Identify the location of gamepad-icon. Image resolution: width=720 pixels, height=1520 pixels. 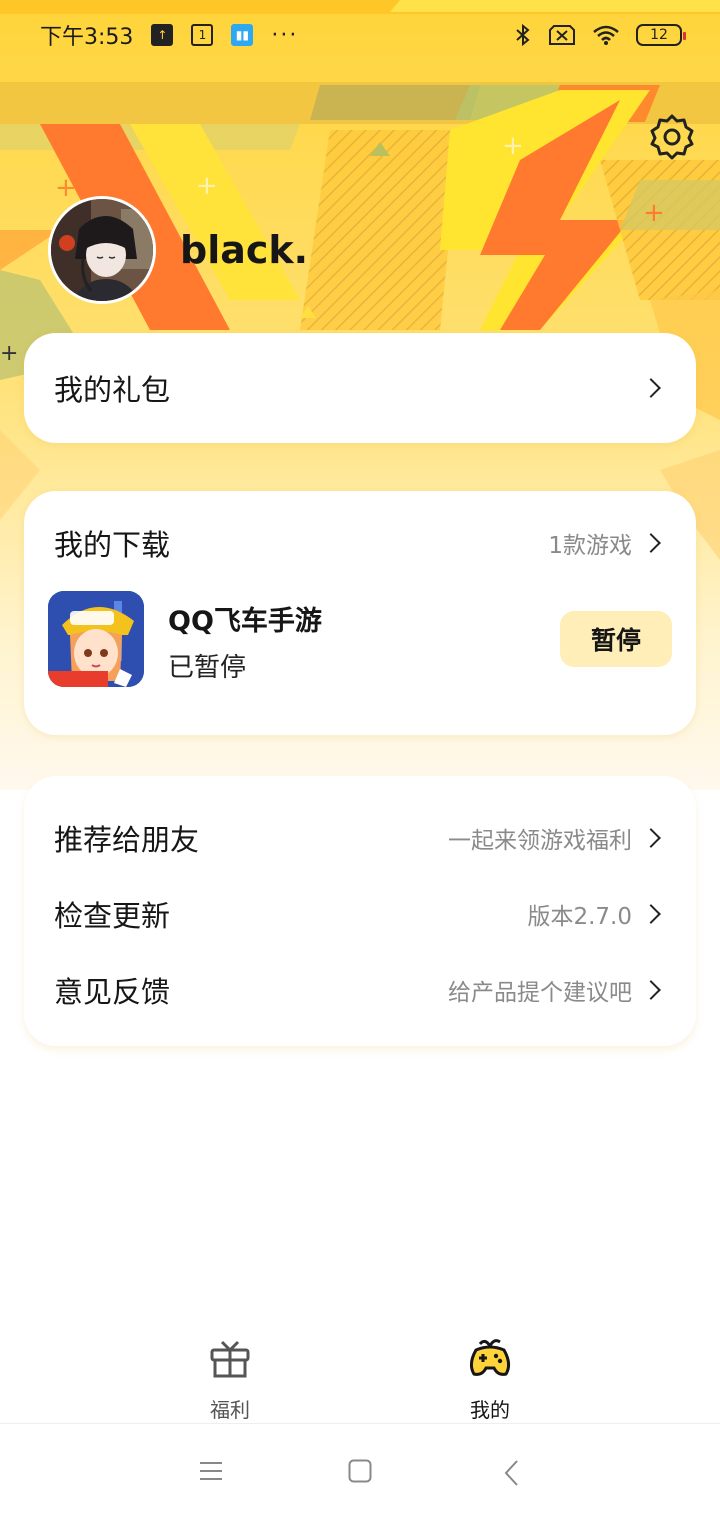
(490, 1357).